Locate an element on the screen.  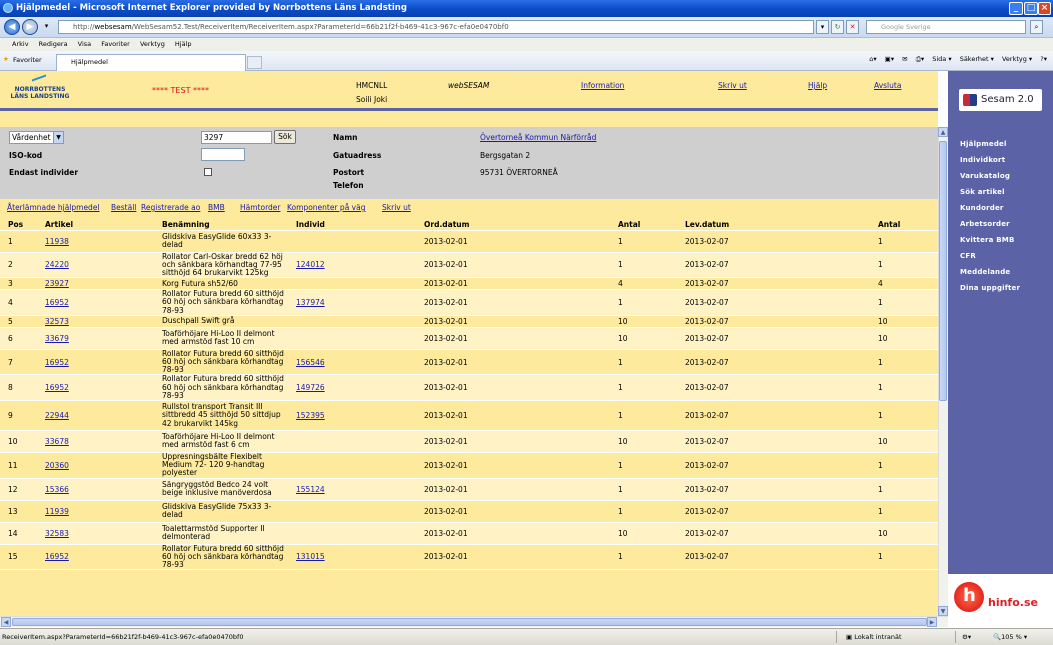
cell-artikel-link: 33678 is located at coordinates (57, 441).